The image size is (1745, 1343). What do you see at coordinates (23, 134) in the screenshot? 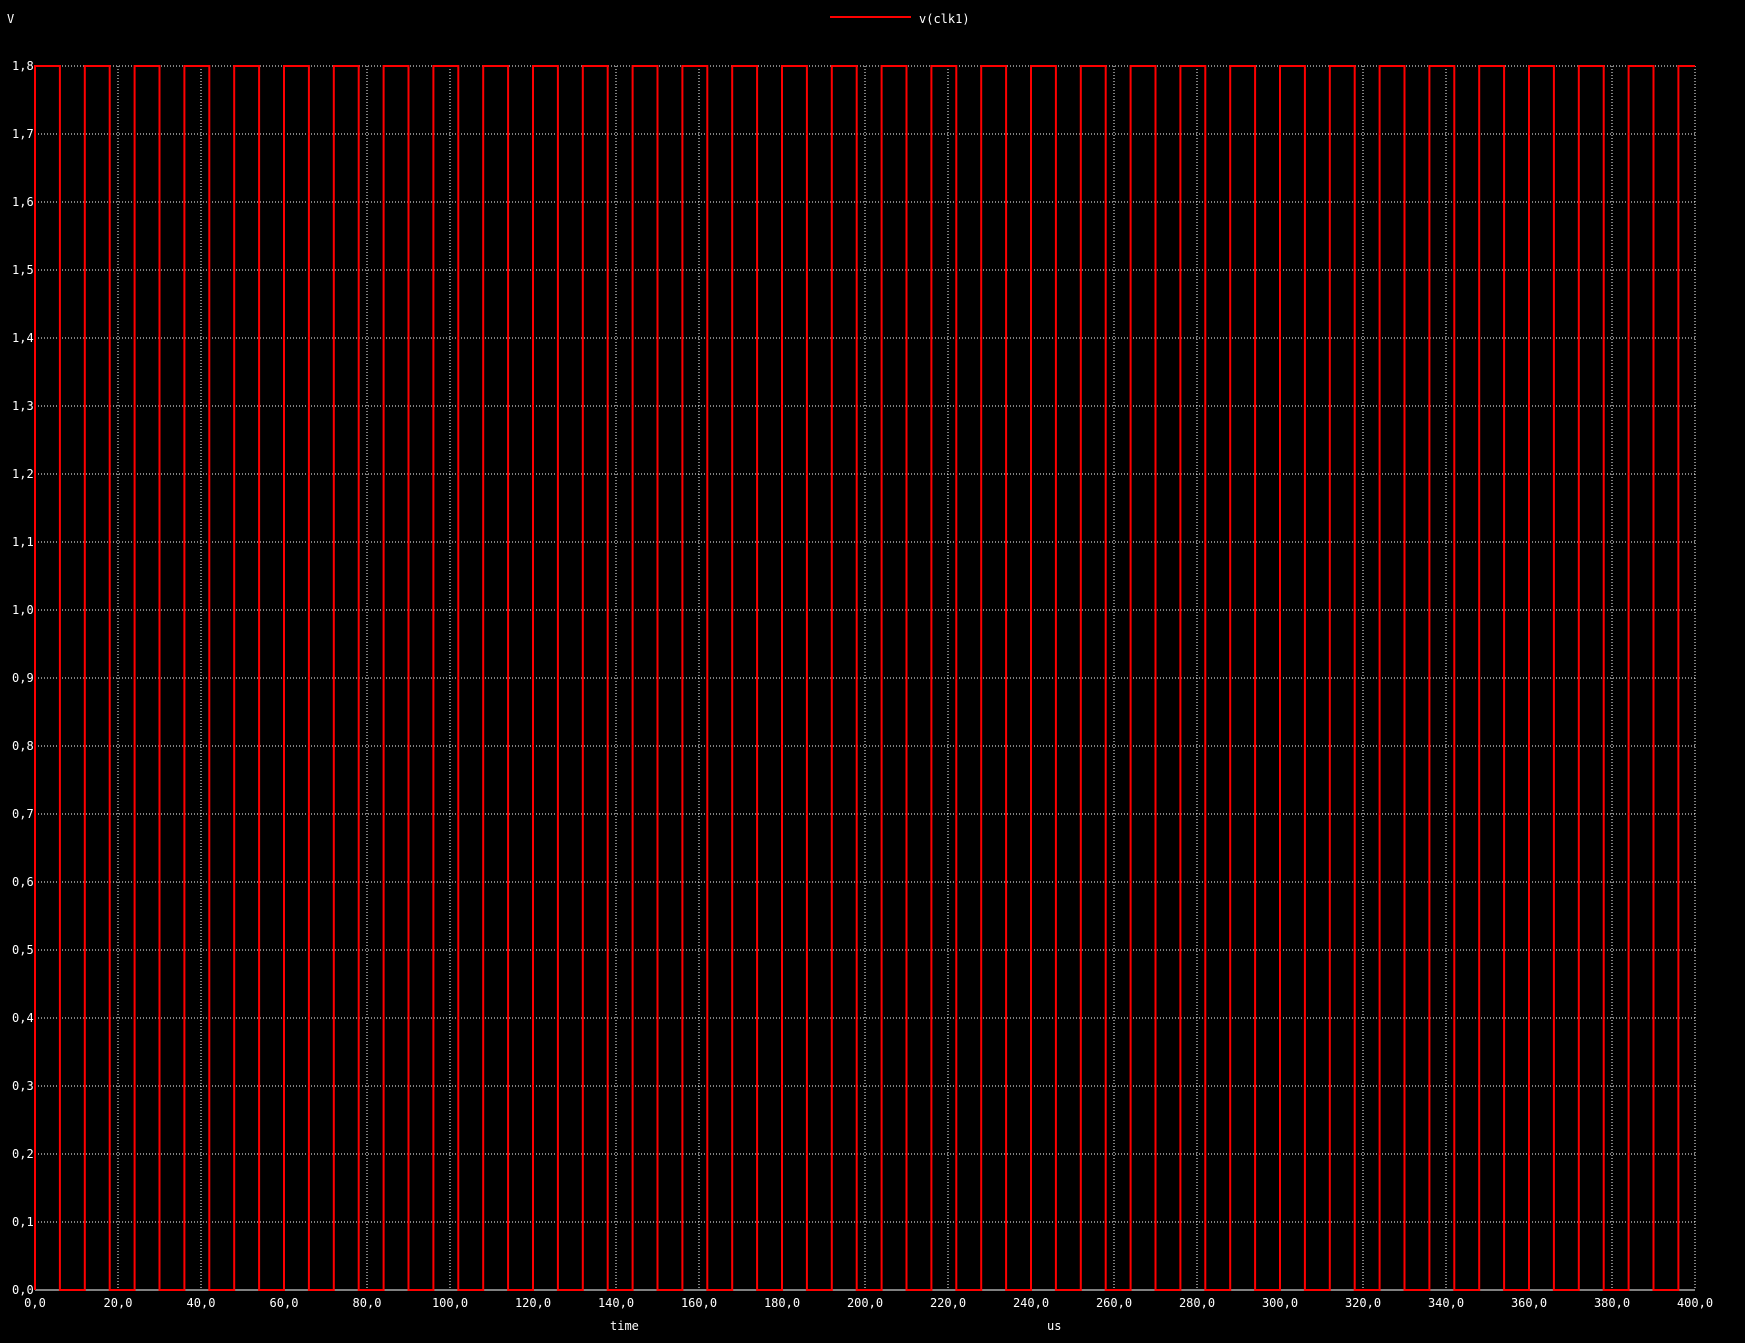
I see `y-tick-label: 1,7` at bounding box center [23, 134].